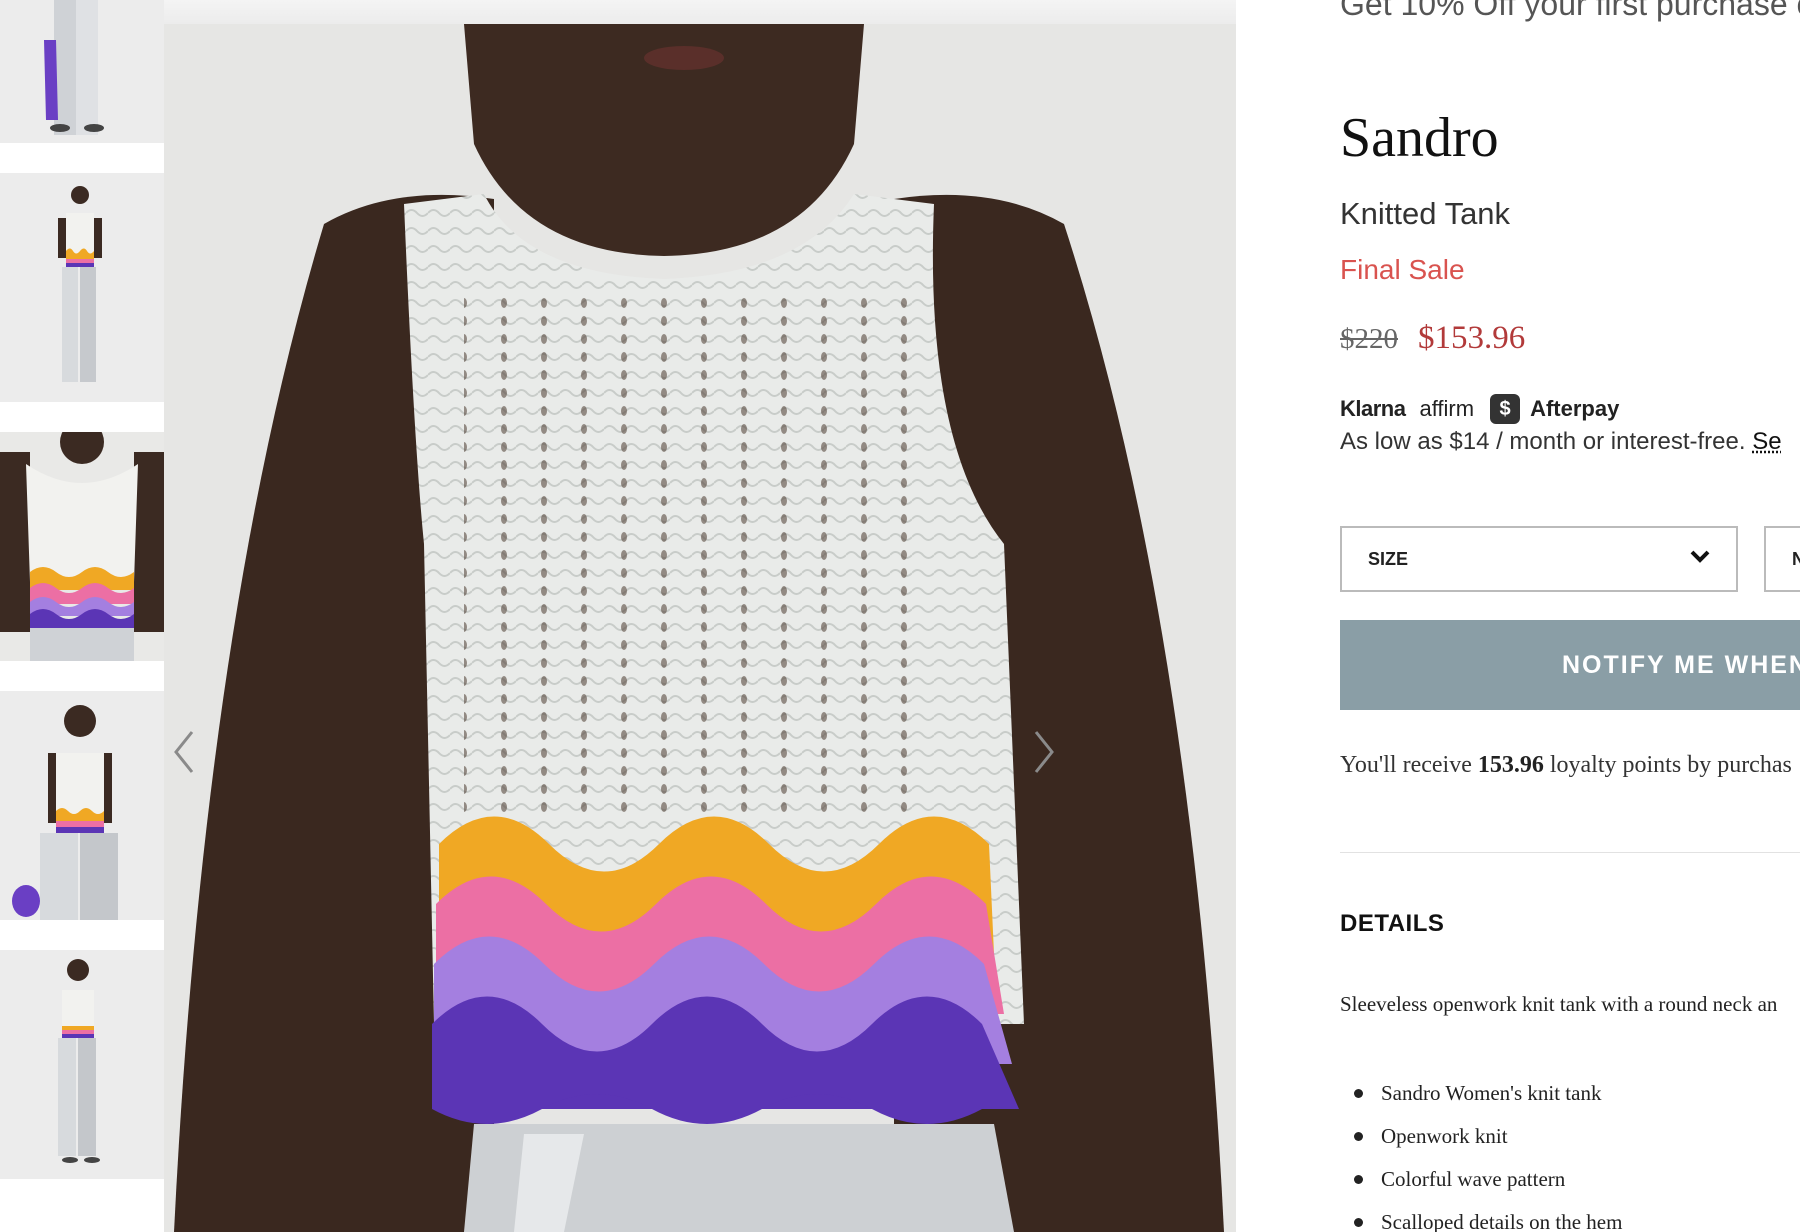 The image size is (1800, 1232). What do you see at coordinates (1479, 409) in the screenshot?
I see `payment-logos: Klarna affirm $ Afterpay` at bounding box center [1479, 409].